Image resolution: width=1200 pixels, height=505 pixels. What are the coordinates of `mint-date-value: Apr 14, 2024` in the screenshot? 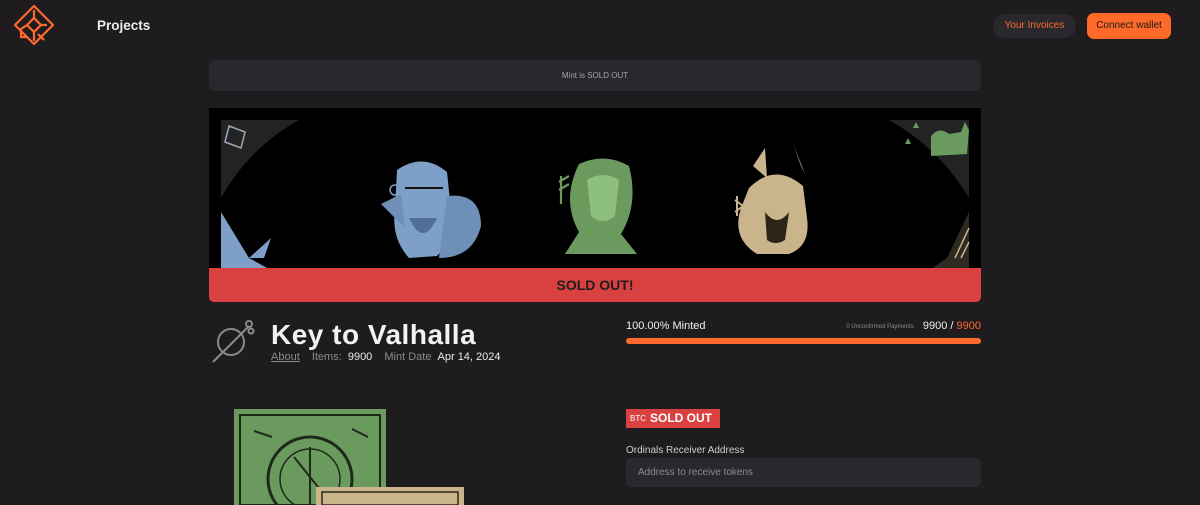 It's located at (469, 357).